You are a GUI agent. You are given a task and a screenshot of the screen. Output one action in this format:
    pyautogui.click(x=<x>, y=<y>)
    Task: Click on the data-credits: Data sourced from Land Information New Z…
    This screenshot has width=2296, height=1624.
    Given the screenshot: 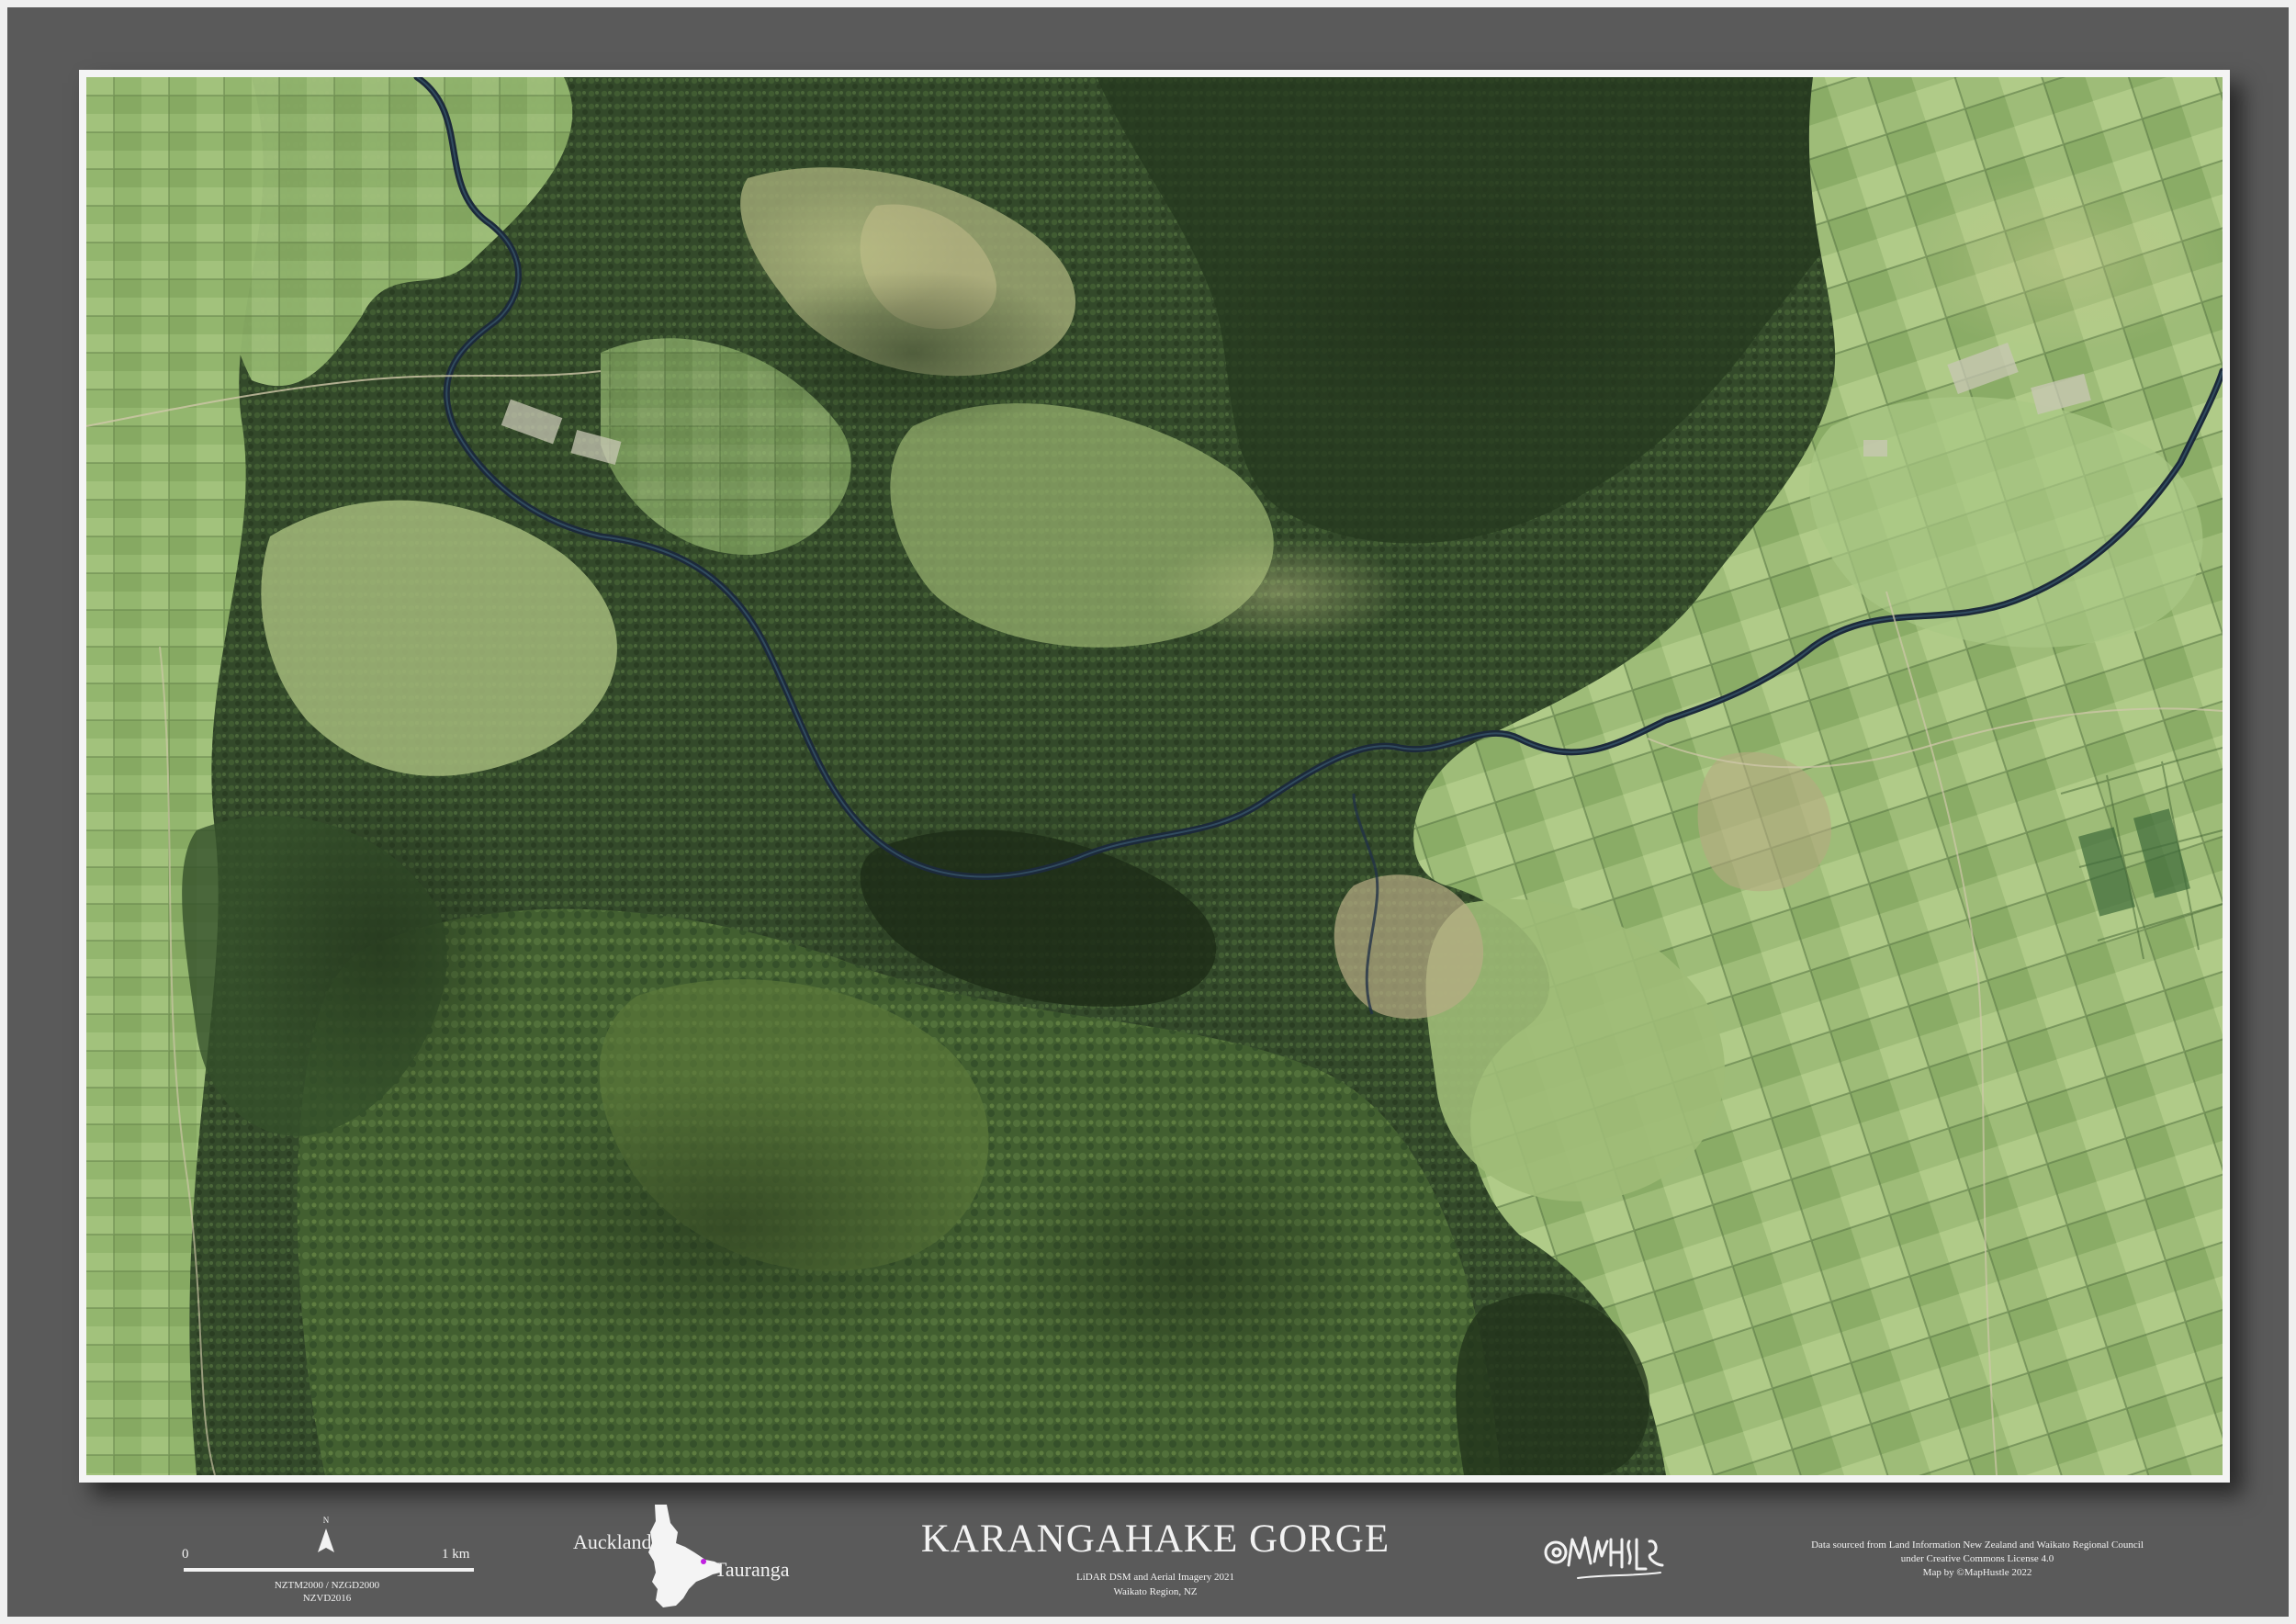 What is the action you would take?
    pyautogui.click(x=1977, y=1559)
    